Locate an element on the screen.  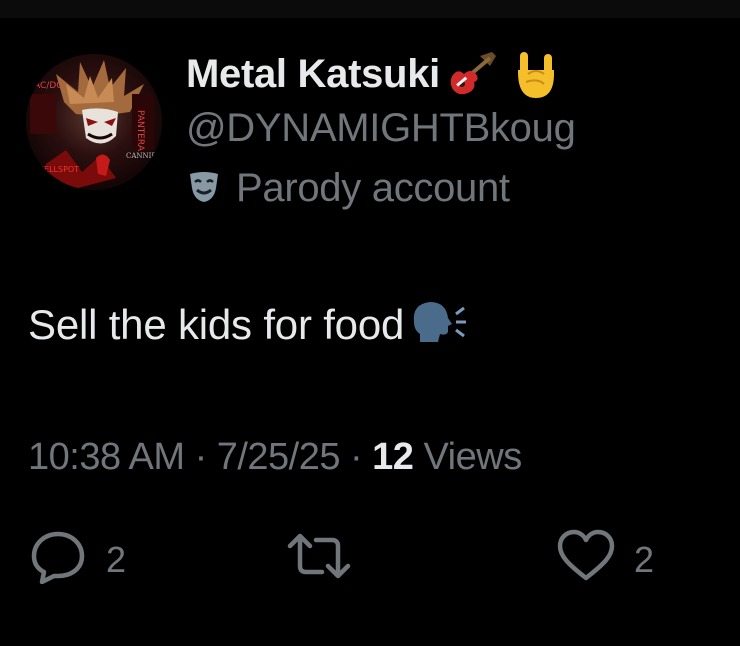
tweet-text: Sell the kids for food is located at coordinates (248, 325).